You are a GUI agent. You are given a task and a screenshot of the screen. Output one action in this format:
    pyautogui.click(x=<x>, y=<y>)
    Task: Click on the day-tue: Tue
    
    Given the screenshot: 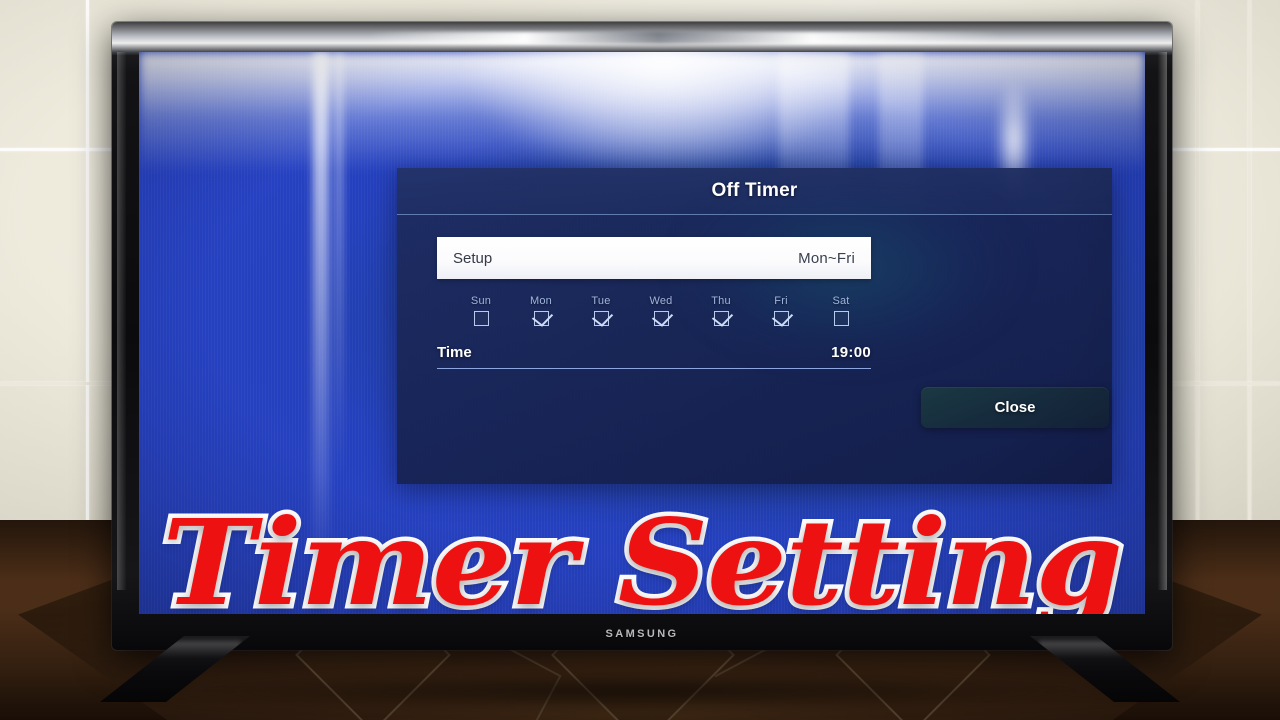 What is the action you would take?
    pyautogui.click(x=601, y=310)
    